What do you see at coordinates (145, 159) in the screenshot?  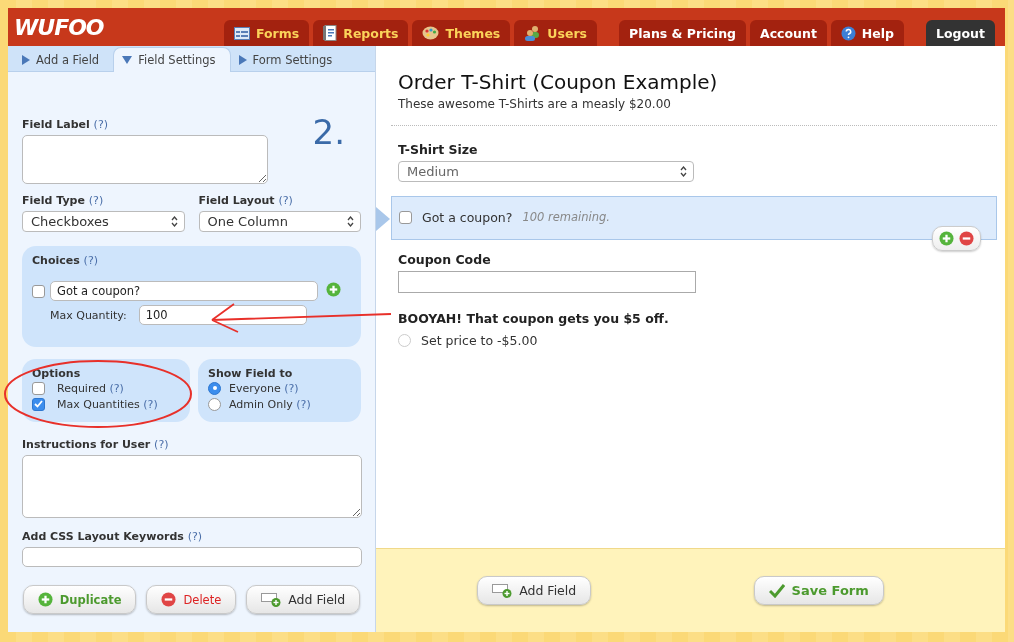 I see `field-label-input` at bounding box center [145, 159].